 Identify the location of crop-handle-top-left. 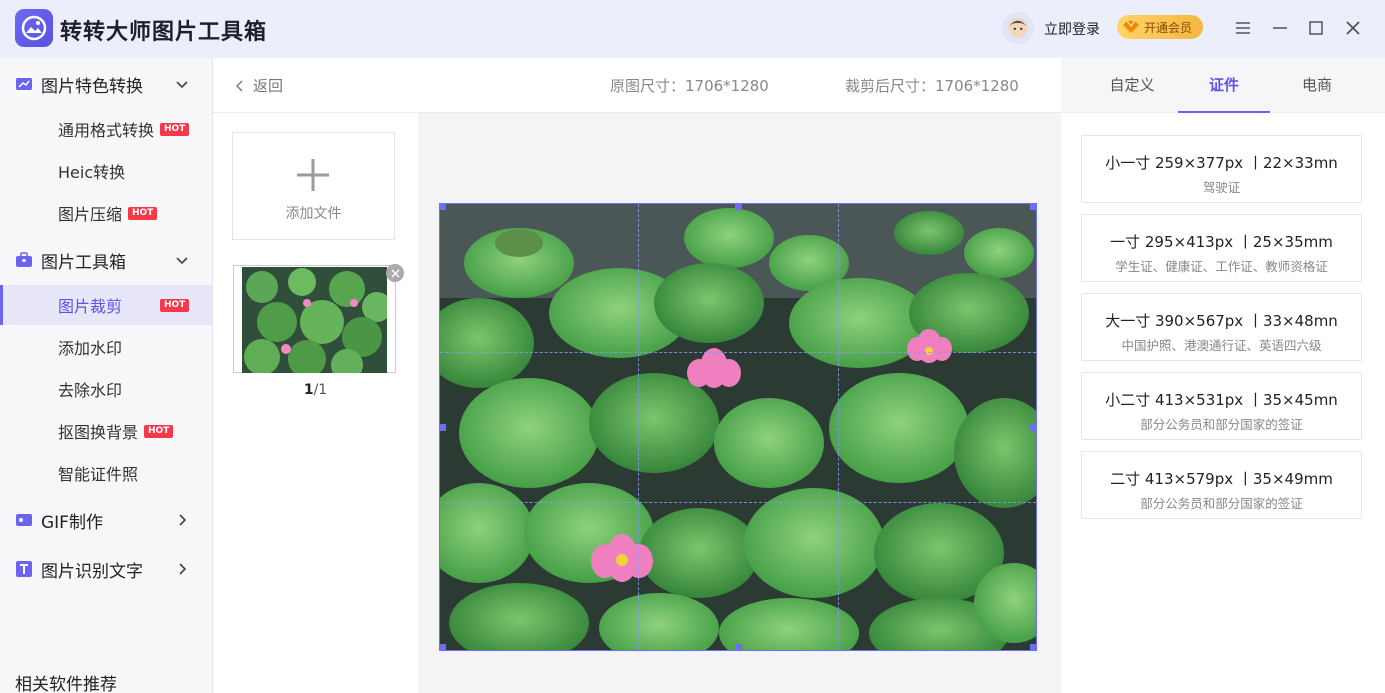
(442, 206).